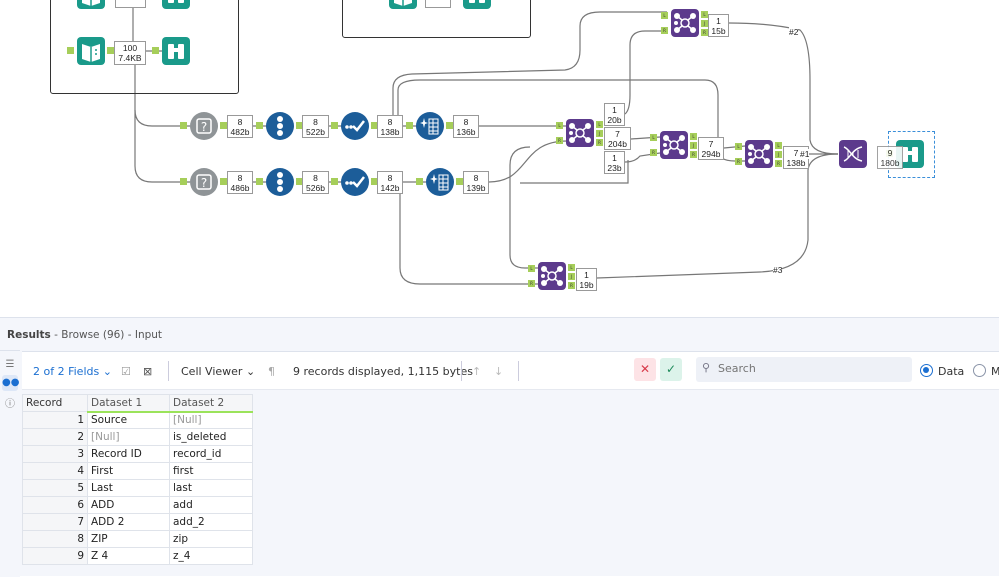 This screenshot has width=999, height=577. What do you see at coordinates (476, 371) in the screenshot?
I see `arrow-up-icon: ↑` at bounding box center [476, 371].